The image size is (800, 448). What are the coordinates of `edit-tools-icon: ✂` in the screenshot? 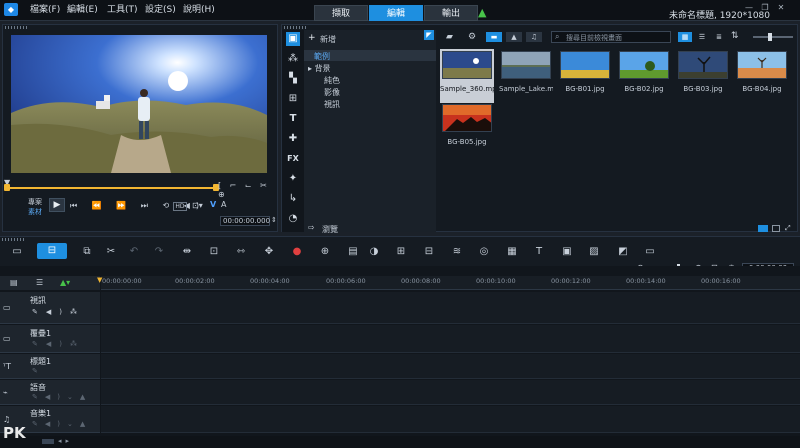 It's located at (111, 252).